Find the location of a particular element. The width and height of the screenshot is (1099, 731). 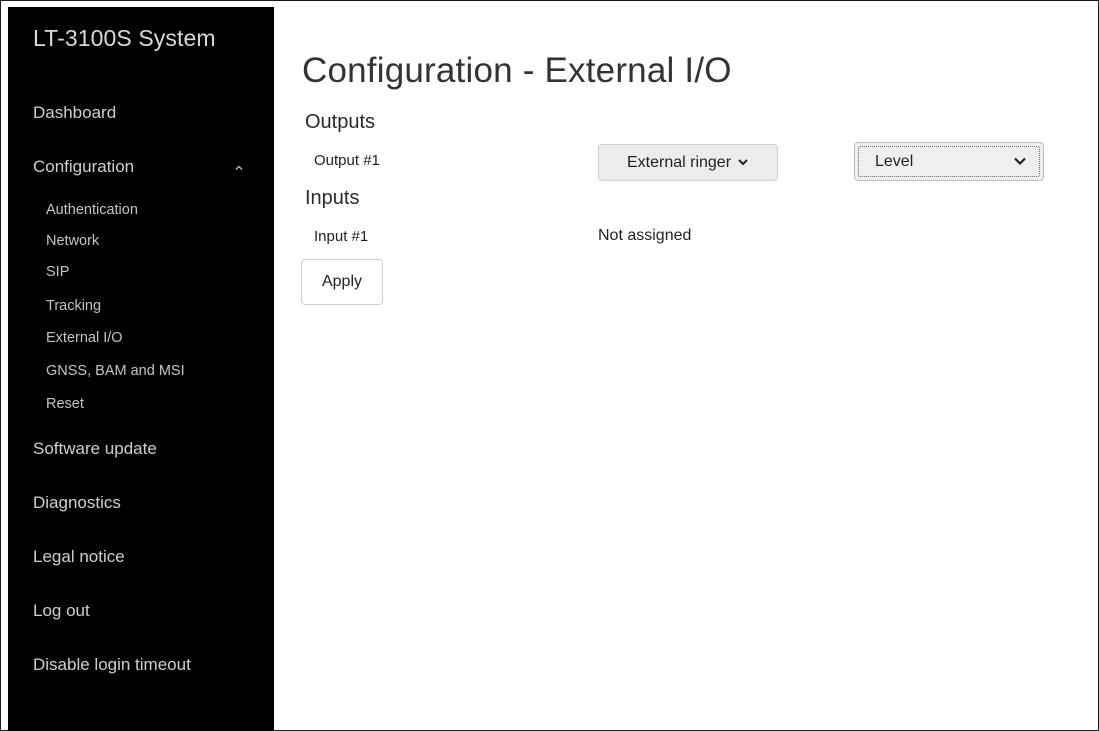

sidebar-subitem-tracking: Tracking is located at coordinates (73, 306).